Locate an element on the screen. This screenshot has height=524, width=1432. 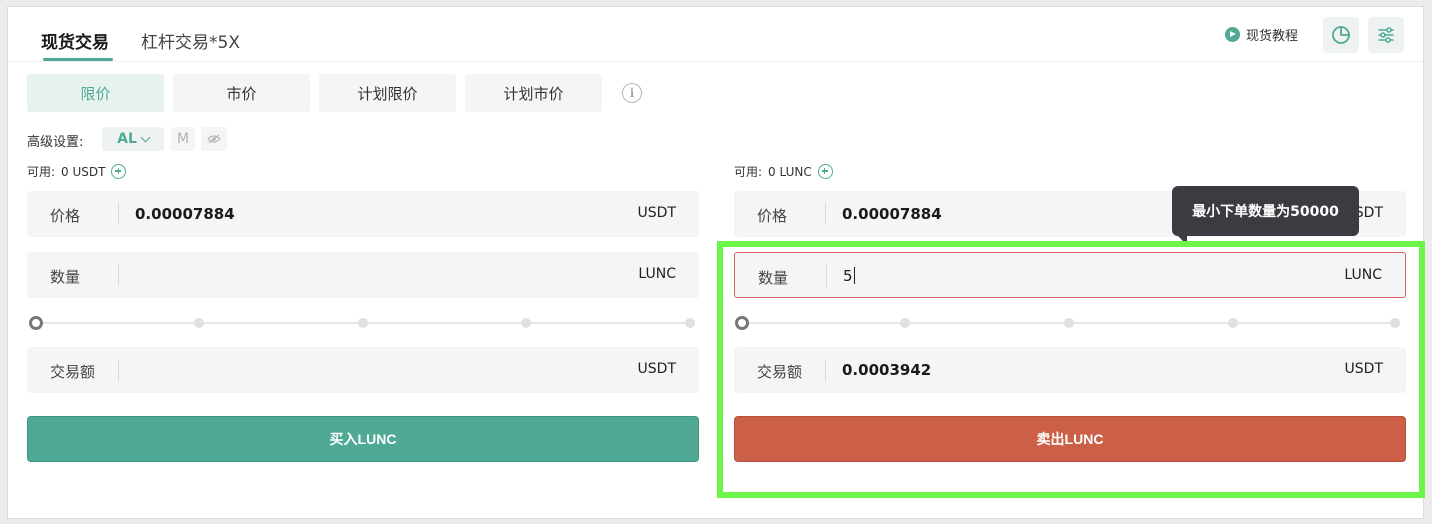
active-tab-indicator is located at coordinates (78, 59).